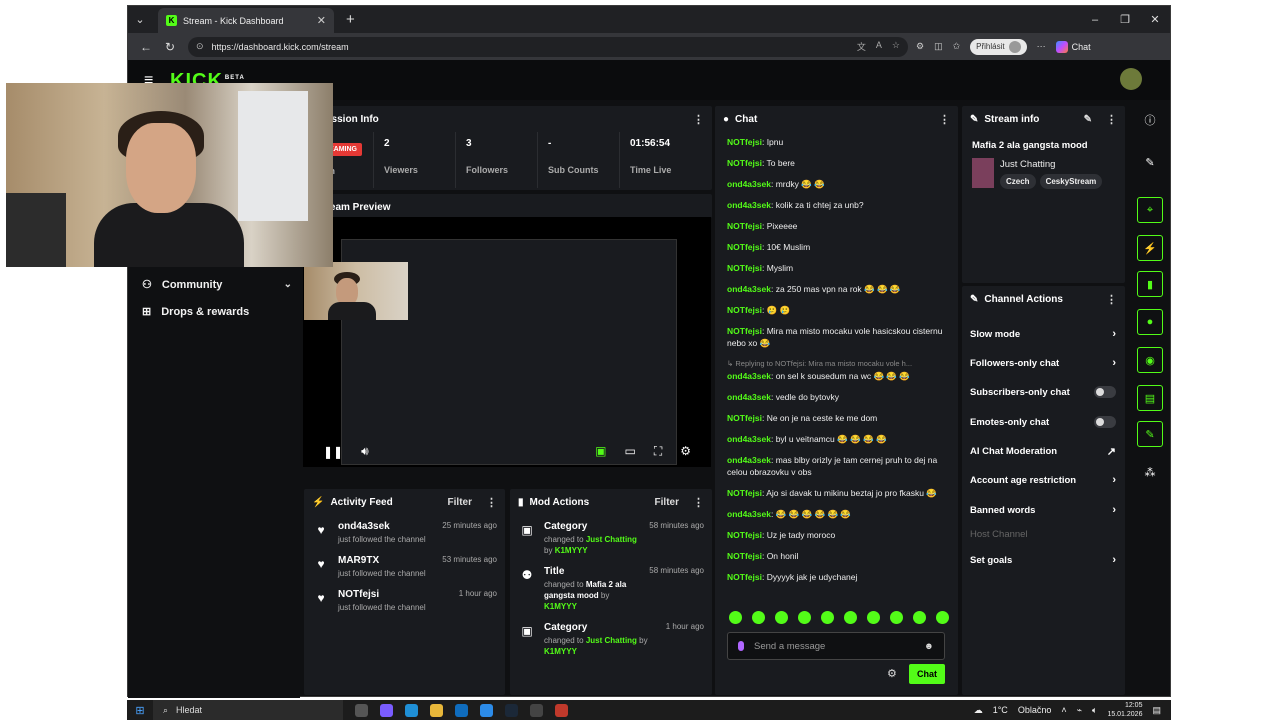 This screenshot has height=720, width=1280. I want to click on chat-send-button: Chat, so click(927, 674).